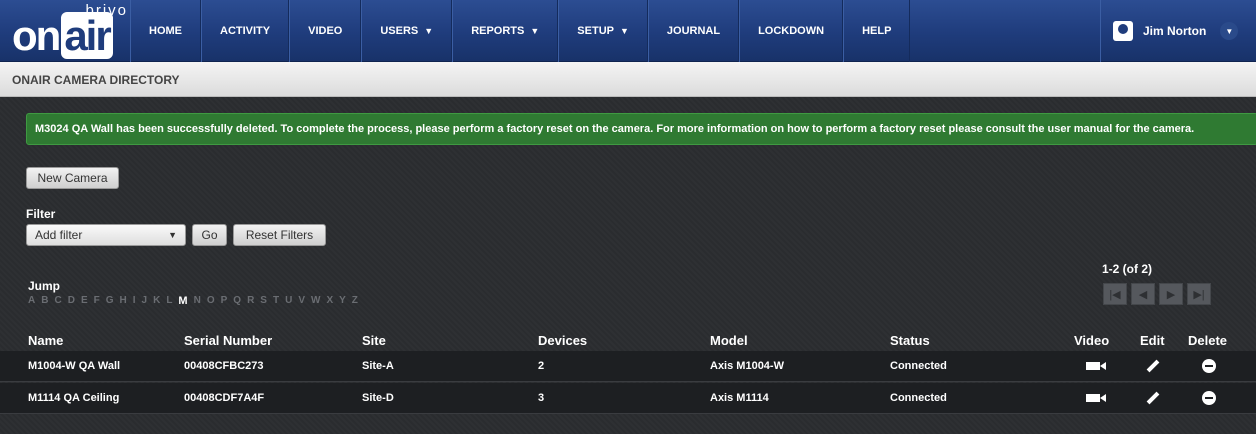 Image resolution: width=1256 pixels, height=434 pixels. What do you see at coordinates (1127, 269) in the screenshot?
I see `pagination-text: 1-2 (of 2)` at bounding box center [1127, 269].